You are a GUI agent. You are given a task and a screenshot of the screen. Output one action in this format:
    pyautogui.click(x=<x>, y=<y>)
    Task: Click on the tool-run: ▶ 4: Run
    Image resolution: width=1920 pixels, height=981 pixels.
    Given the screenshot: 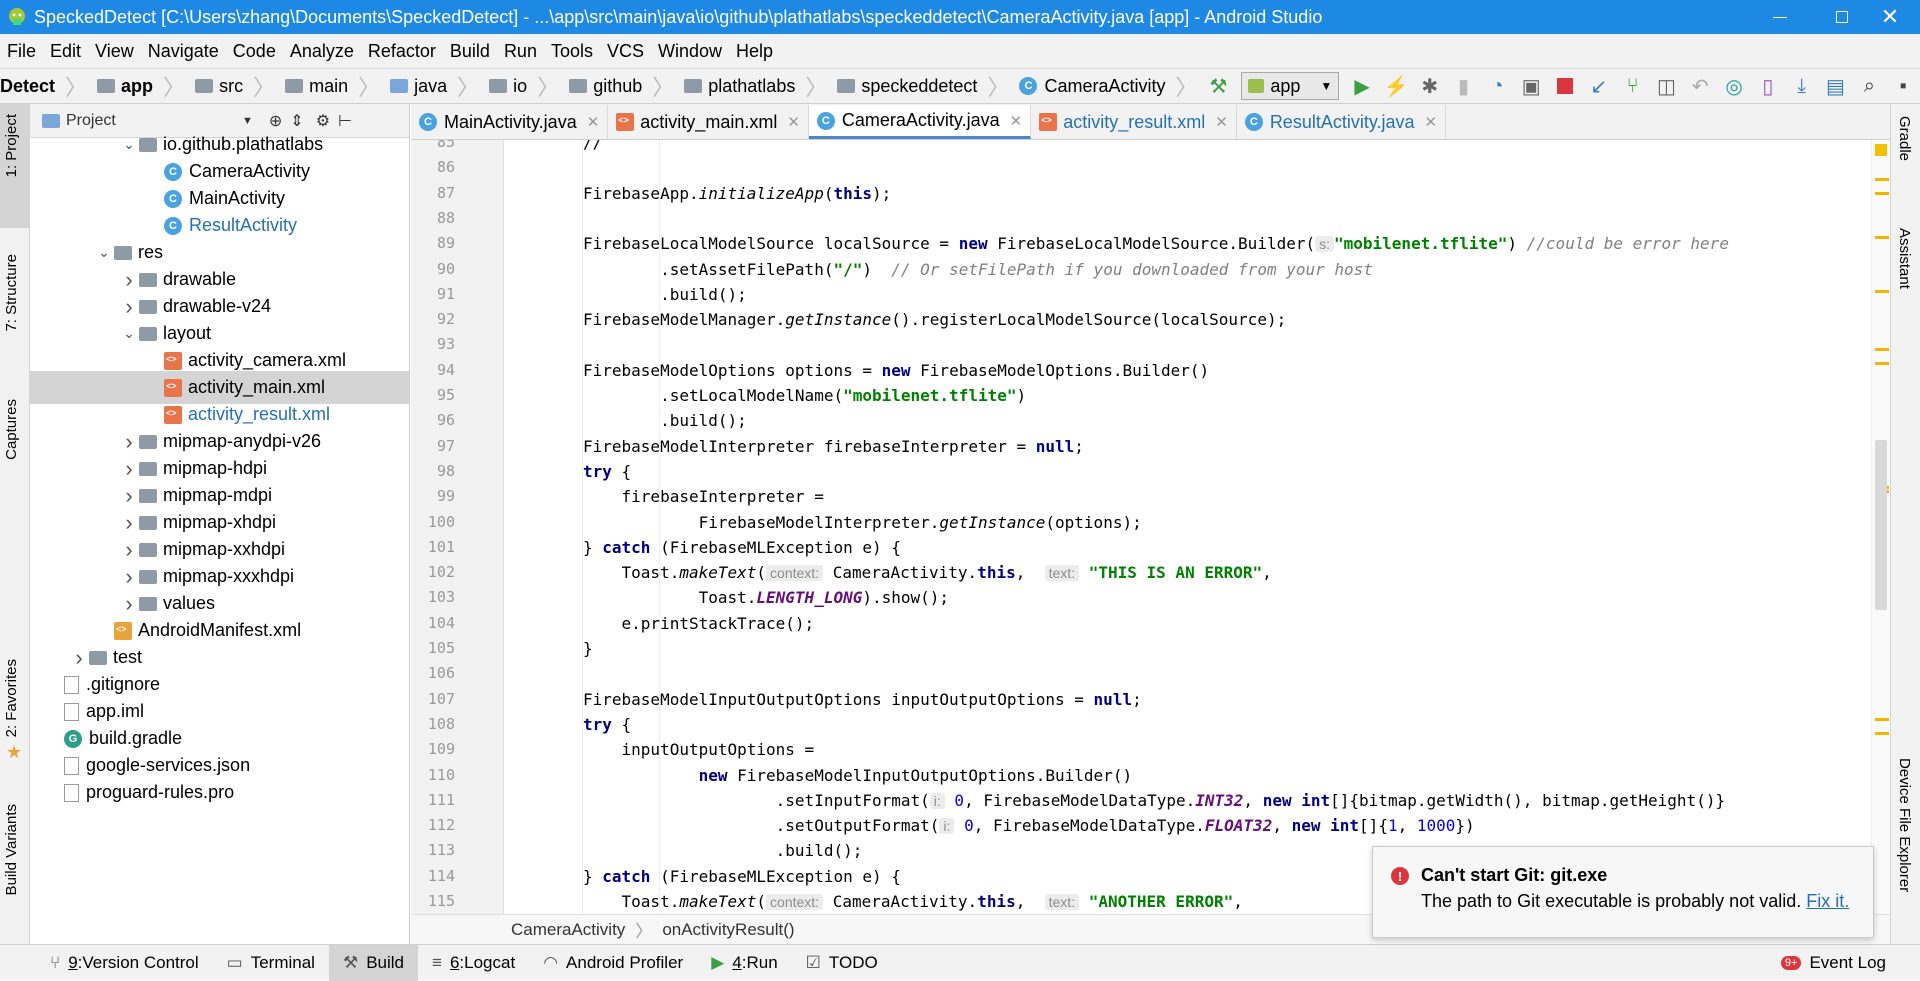 What is the action you would take?
    pyautogui.click(x=744, y=963)
    